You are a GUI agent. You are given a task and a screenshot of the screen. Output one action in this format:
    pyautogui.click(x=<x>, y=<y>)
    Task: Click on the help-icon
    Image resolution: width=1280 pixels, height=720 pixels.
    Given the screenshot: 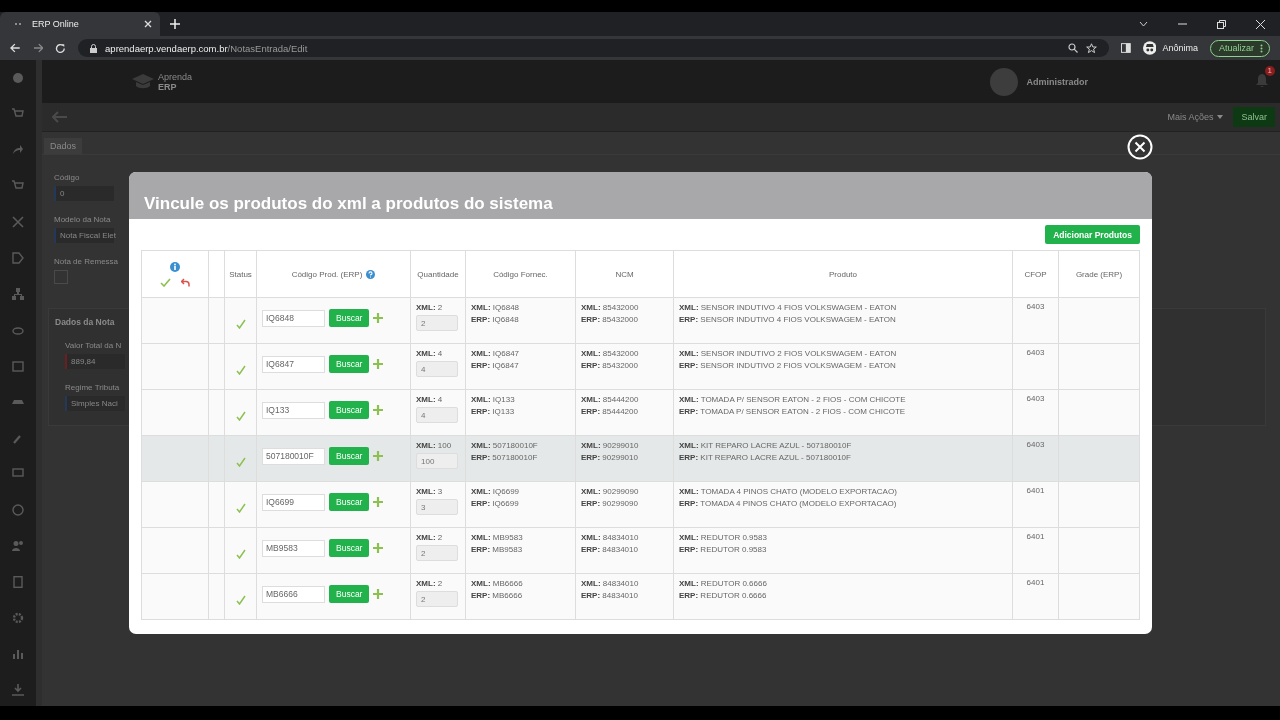 What is the action you would take?
    pyautogui.click(x=371, y=274)
    